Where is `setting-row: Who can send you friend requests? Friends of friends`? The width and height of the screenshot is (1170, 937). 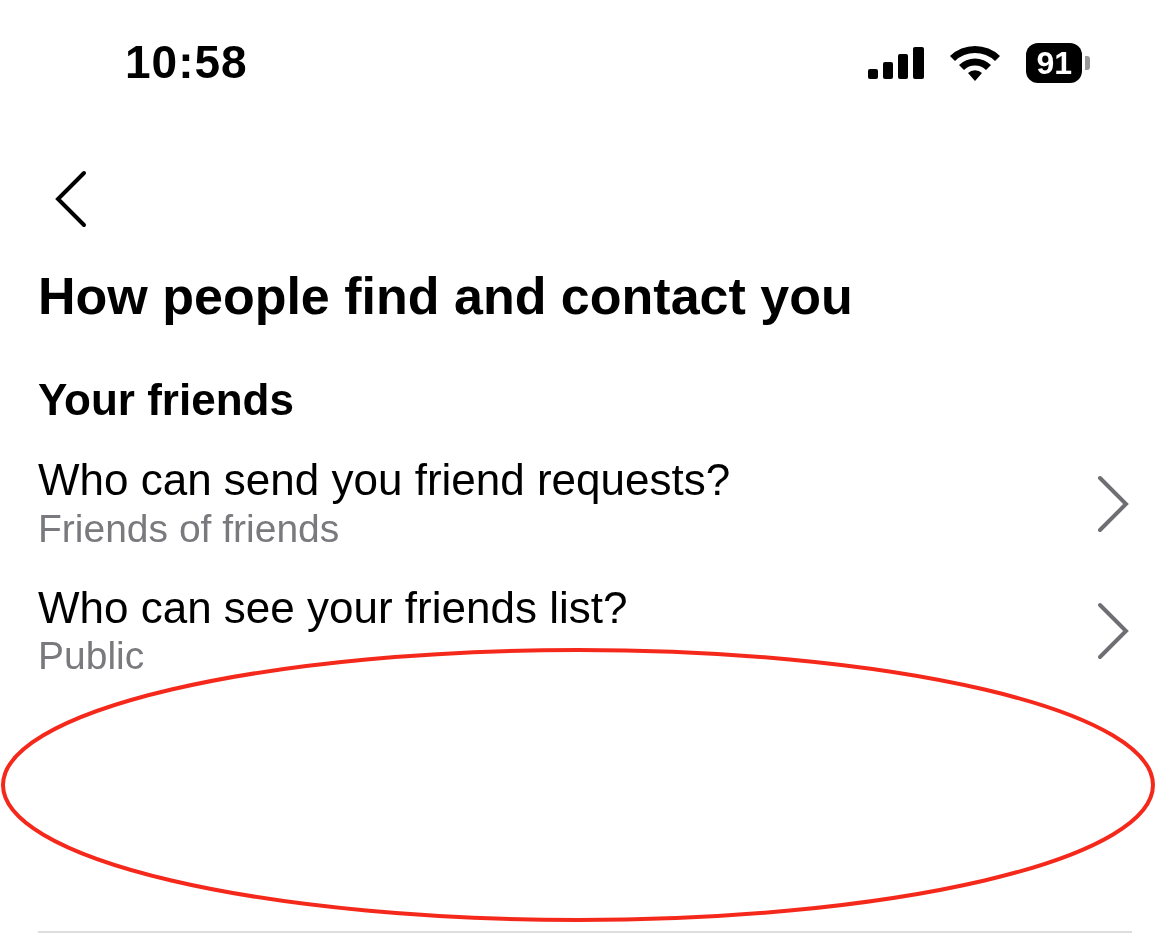 setting-row: Who can send you friend requests? Friends of friends is located at coordinates (585, 504).